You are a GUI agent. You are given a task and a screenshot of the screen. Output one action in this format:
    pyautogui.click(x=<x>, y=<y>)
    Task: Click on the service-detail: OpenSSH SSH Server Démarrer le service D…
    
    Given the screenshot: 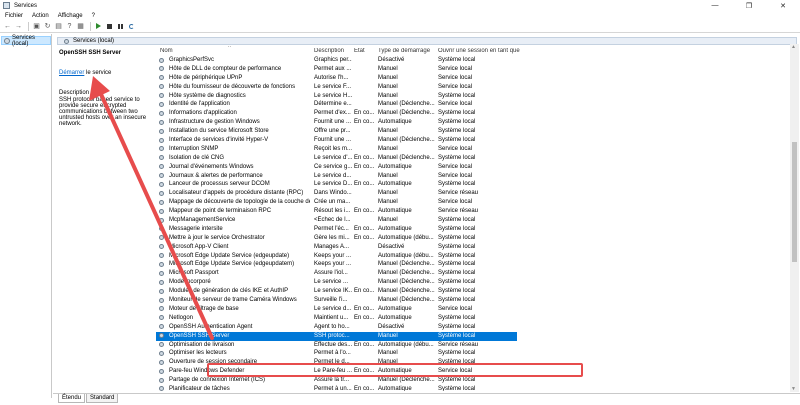 What is the action you would take?
    pyautogui.click(x=106, y=218)
    